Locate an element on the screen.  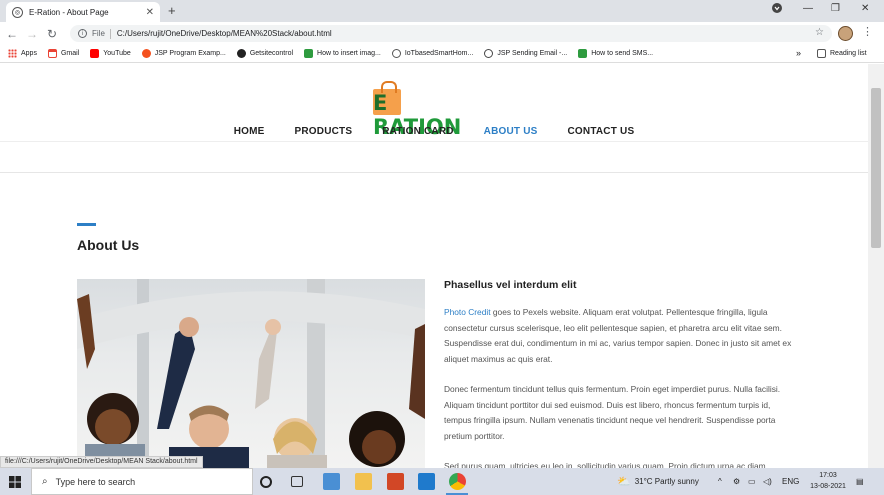
bookmark-label: Getsitecontrol is located at coordinates (271, 53).